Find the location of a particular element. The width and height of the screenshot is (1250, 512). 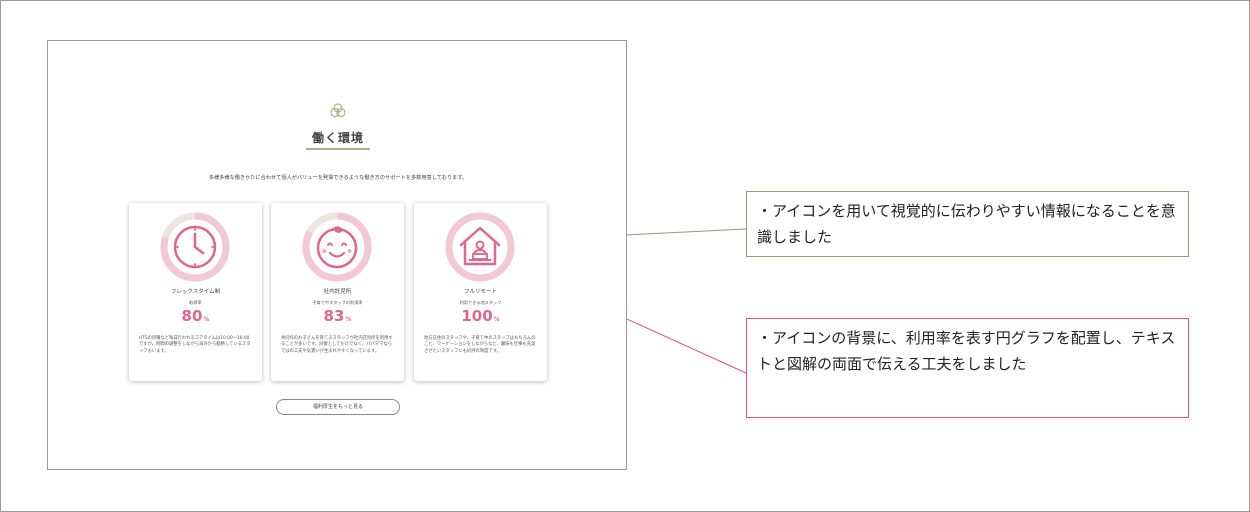

card-value: 80% is located at coordinates (195, 316).